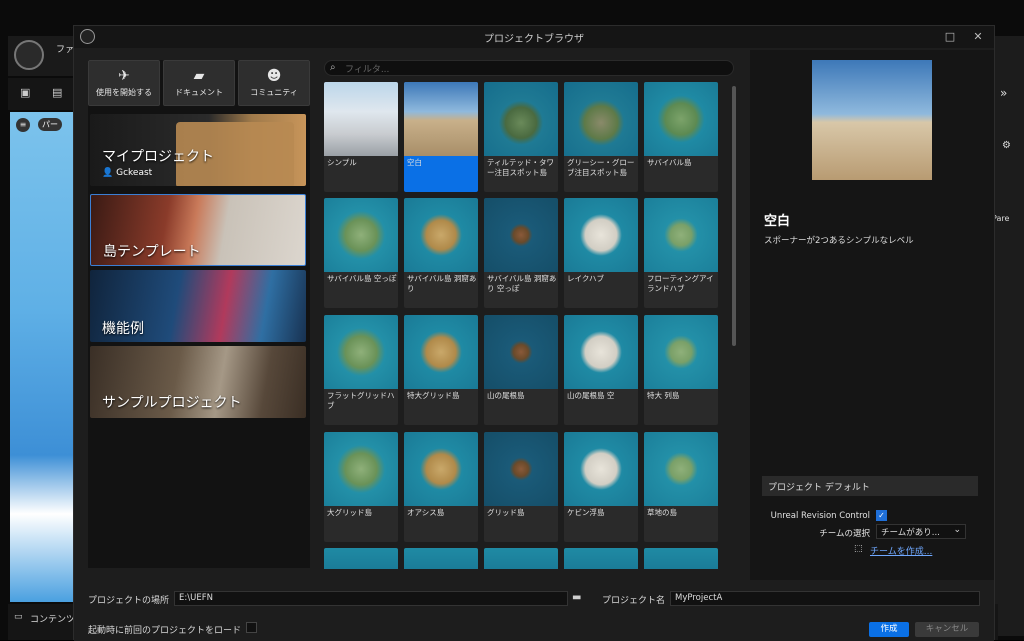  I want to click on template-tile: サバイバル島, so click(681, 137).